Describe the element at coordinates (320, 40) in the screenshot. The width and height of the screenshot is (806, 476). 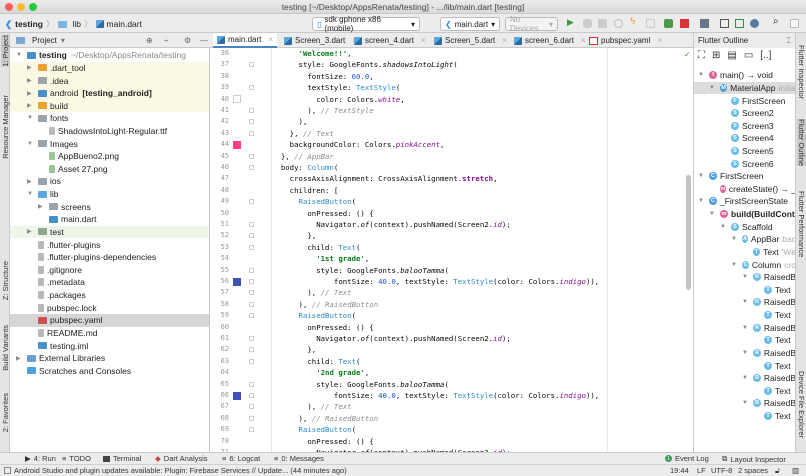
I see `editor-tab: Screen_3.dart×` at that location.